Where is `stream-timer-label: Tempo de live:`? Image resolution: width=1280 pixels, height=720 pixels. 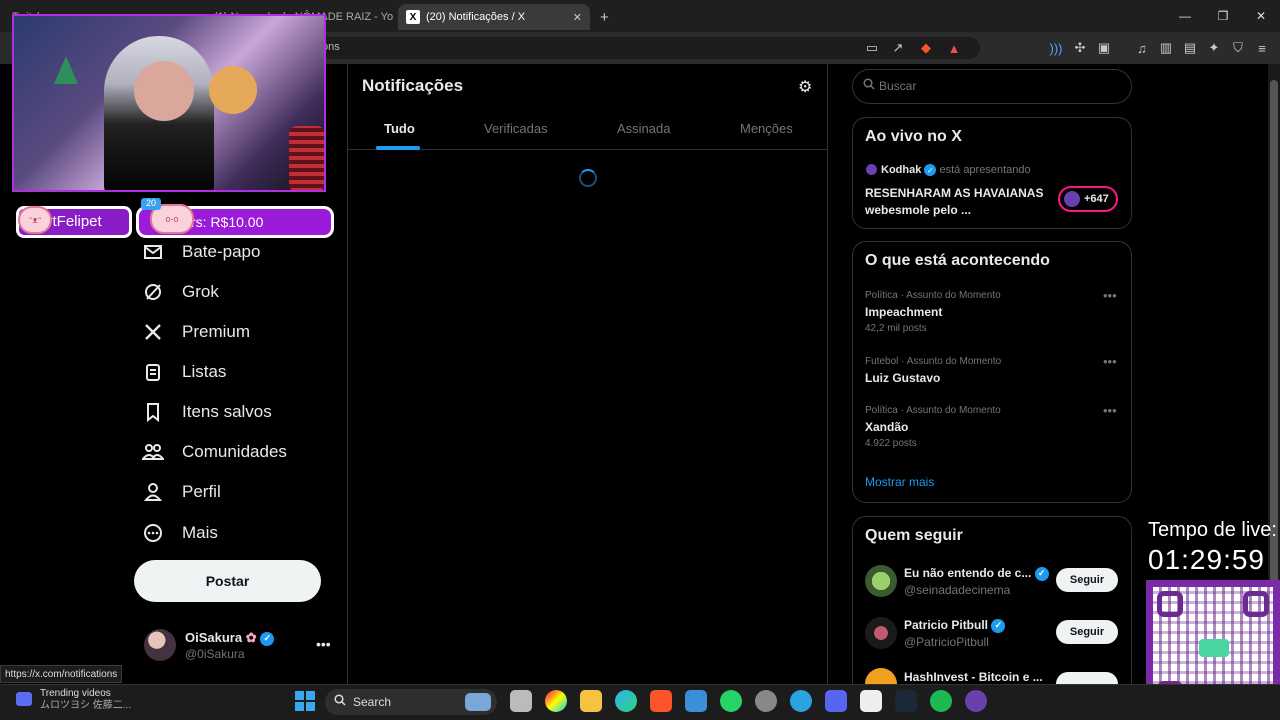
stream-timer-label: Tempo de live: is located at coordinates (1212, 530).